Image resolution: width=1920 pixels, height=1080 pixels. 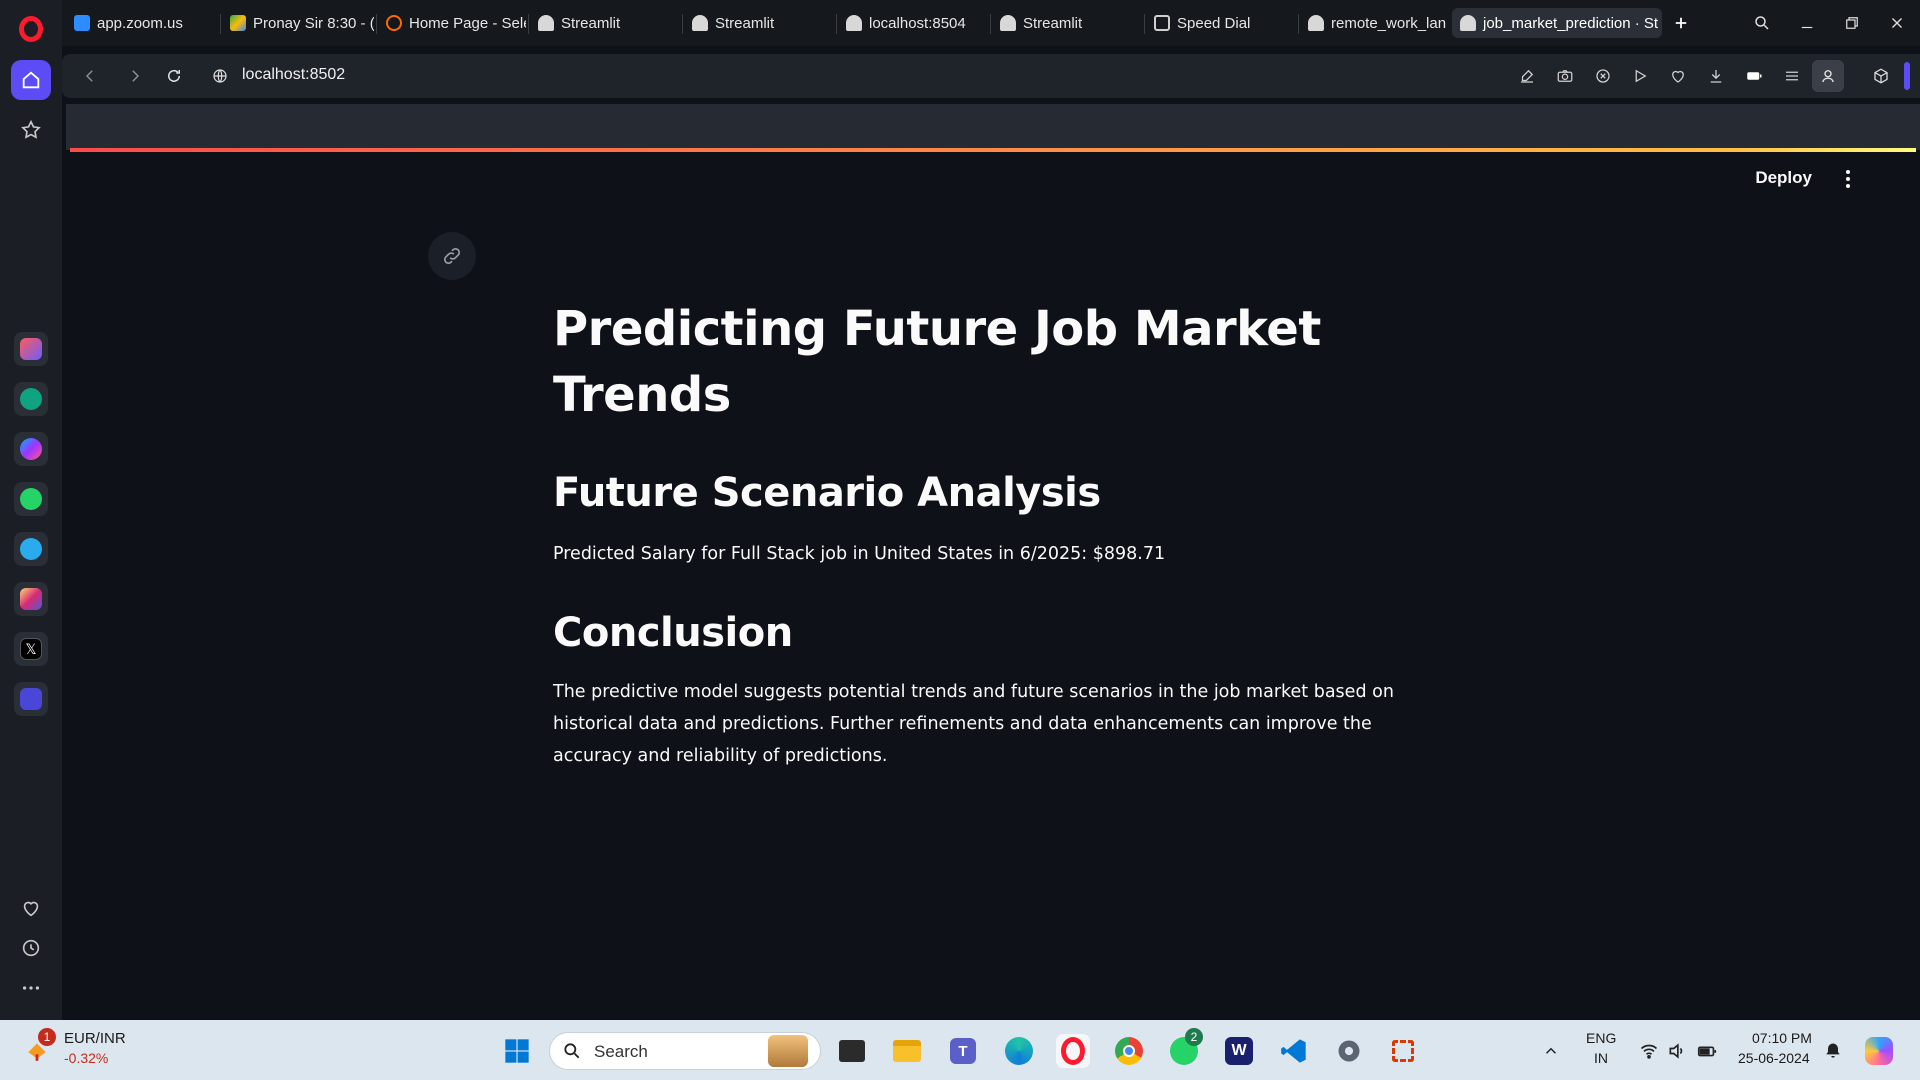 I want to click on tab-search-icon, so click(x=1762, y=23).